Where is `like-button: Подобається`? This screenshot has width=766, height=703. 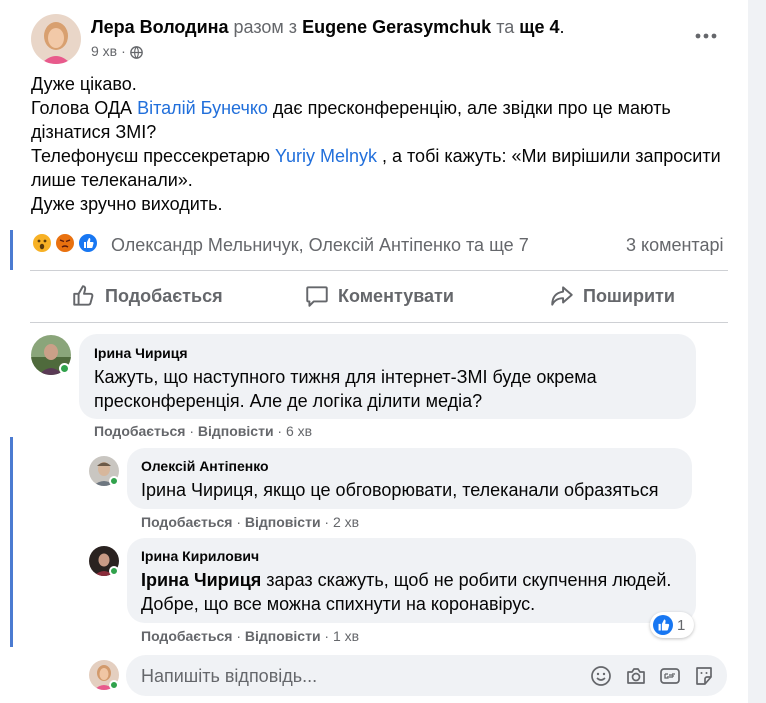
like-button: Подобається is located at coordinates (147, 296).